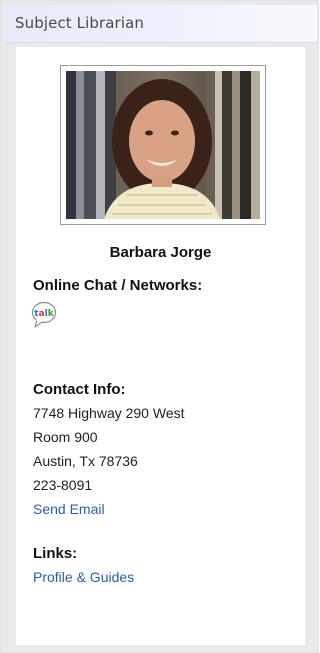 Image resolution: width=320 pixels, height=653 pixels. What do you see at coordinates (55, 553) in the screenshot?
I see `links-heading: Links:` at bounding box center [55, 553].